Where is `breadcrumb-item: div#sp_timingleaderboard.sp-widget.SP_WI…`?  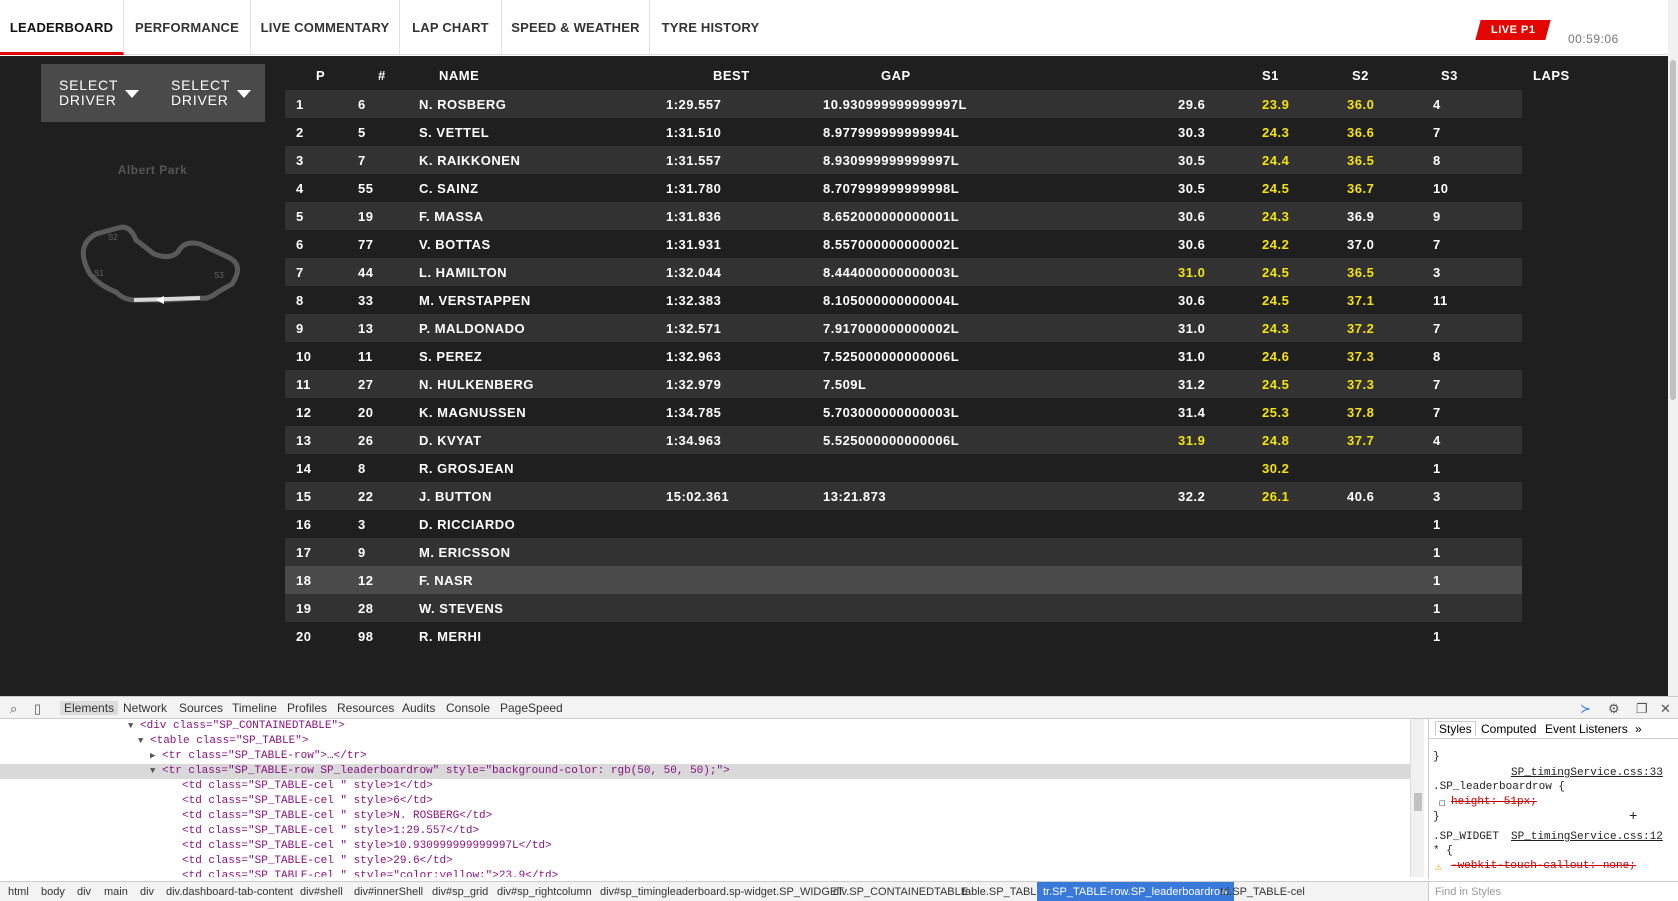 breadcrumb-item: div#sp_timingleaderboard.sp-widget.SP_WI… is located at coordinates (722, 892).